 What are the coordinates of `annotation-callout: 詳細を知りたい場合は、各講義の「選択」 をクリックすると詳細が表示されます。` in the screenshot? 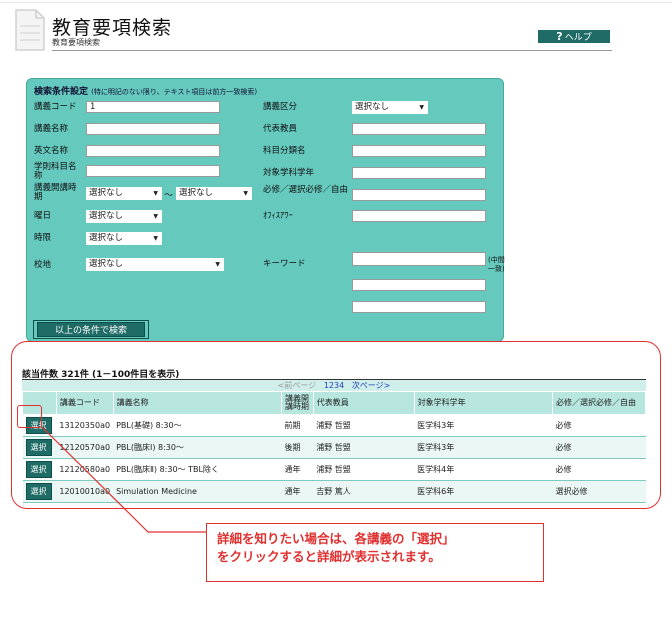 It's located at (375, 552).